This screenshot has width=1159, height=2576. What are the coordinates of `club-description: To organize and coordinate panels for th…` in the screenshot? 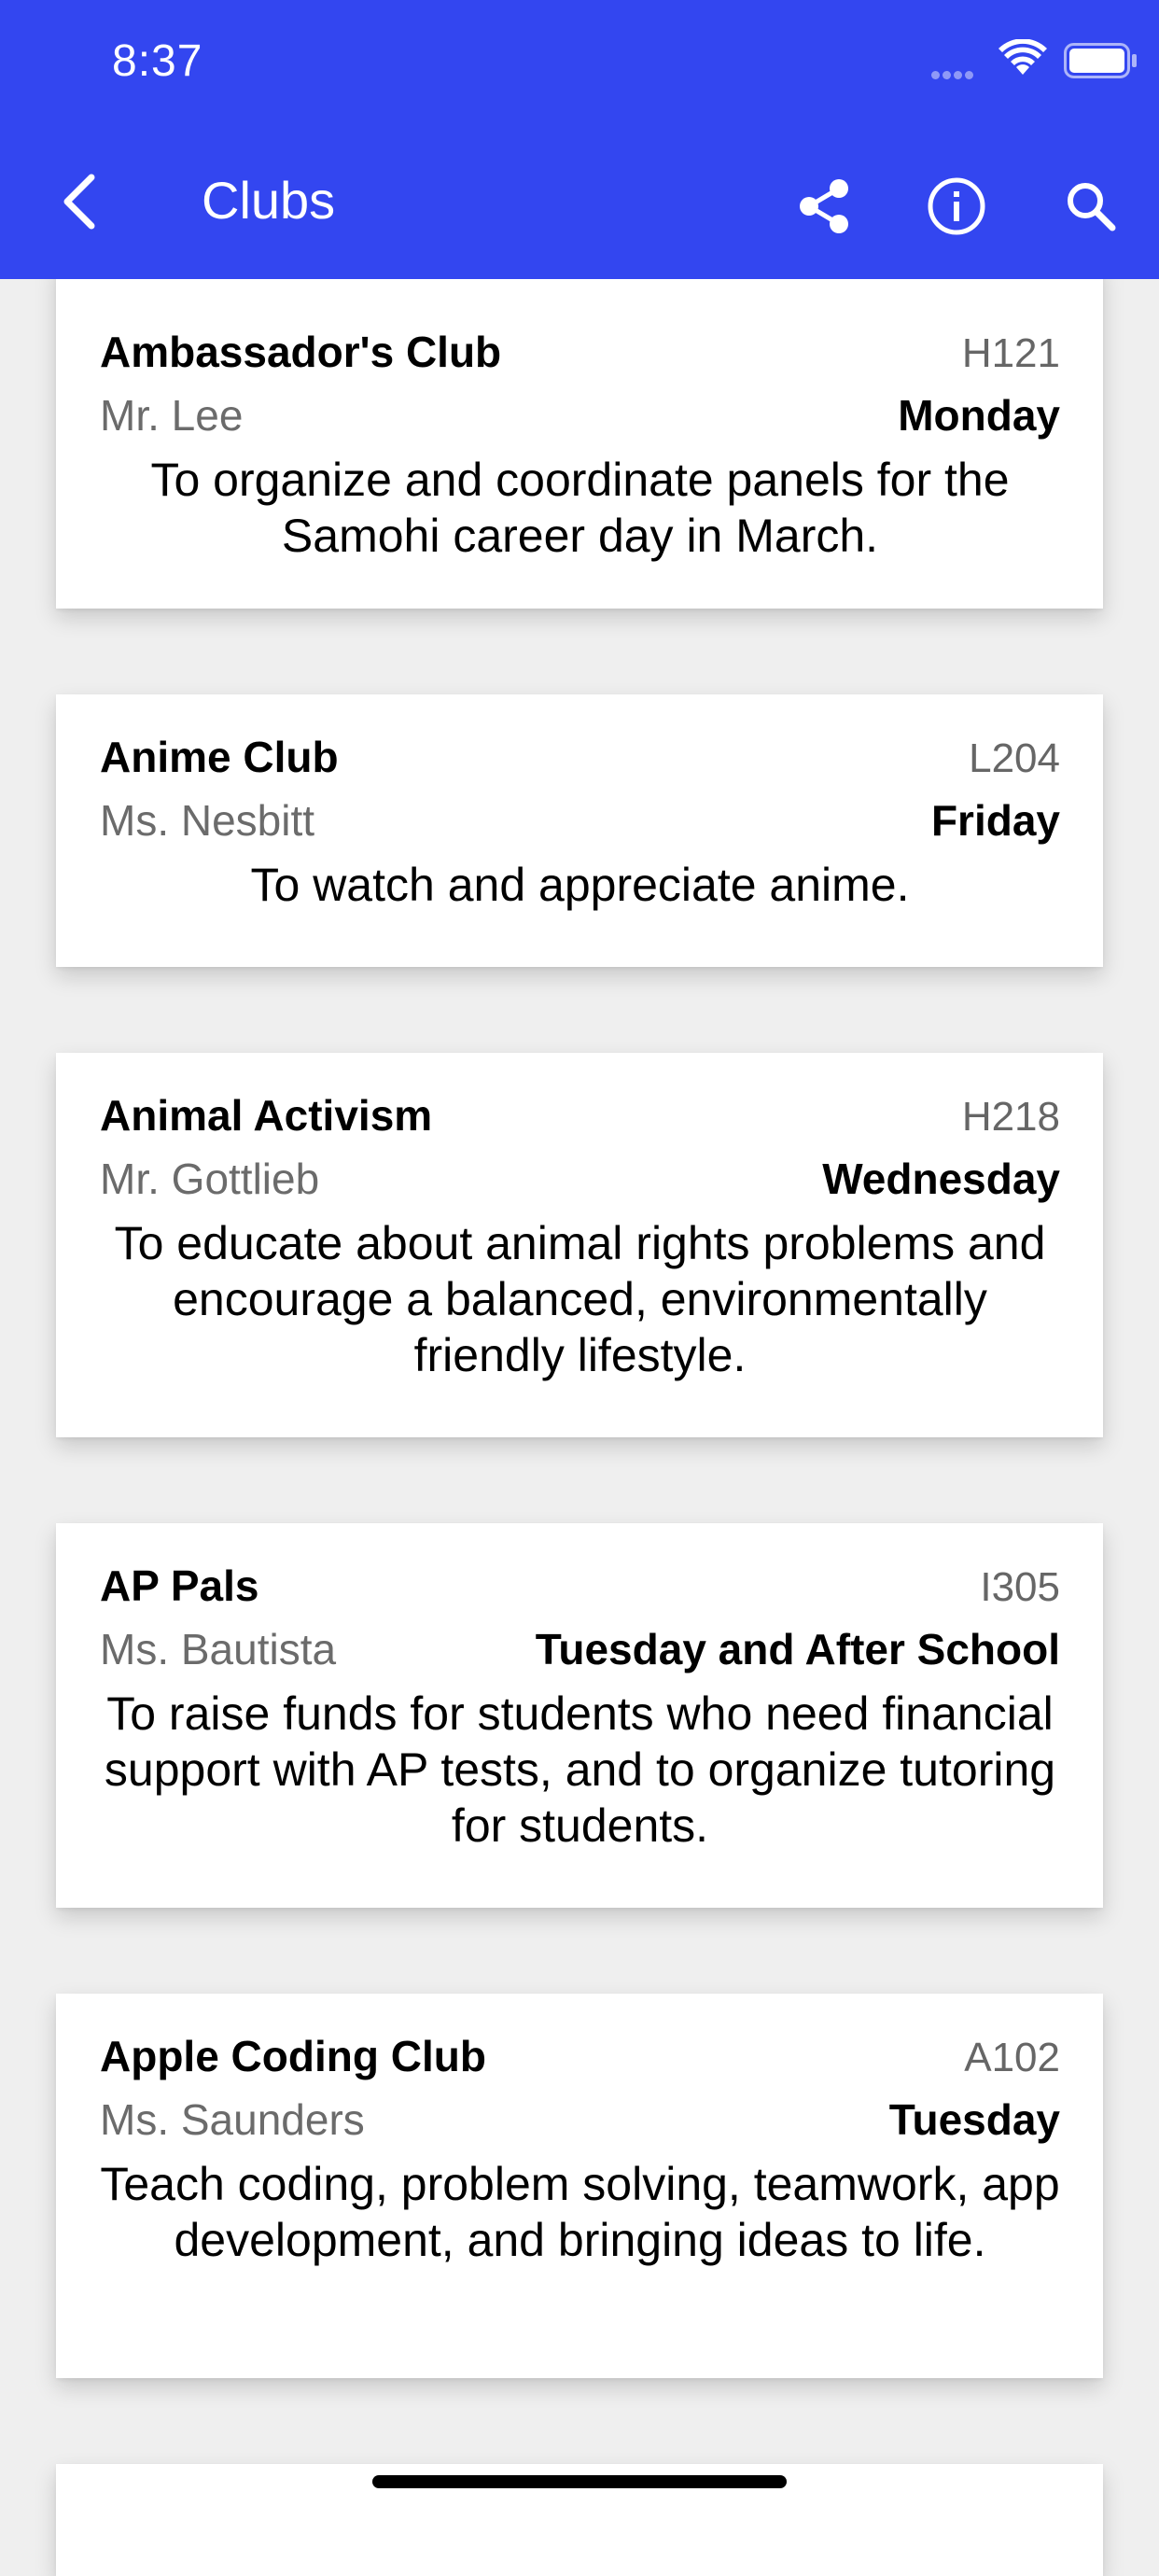 It's located at (580, 508).